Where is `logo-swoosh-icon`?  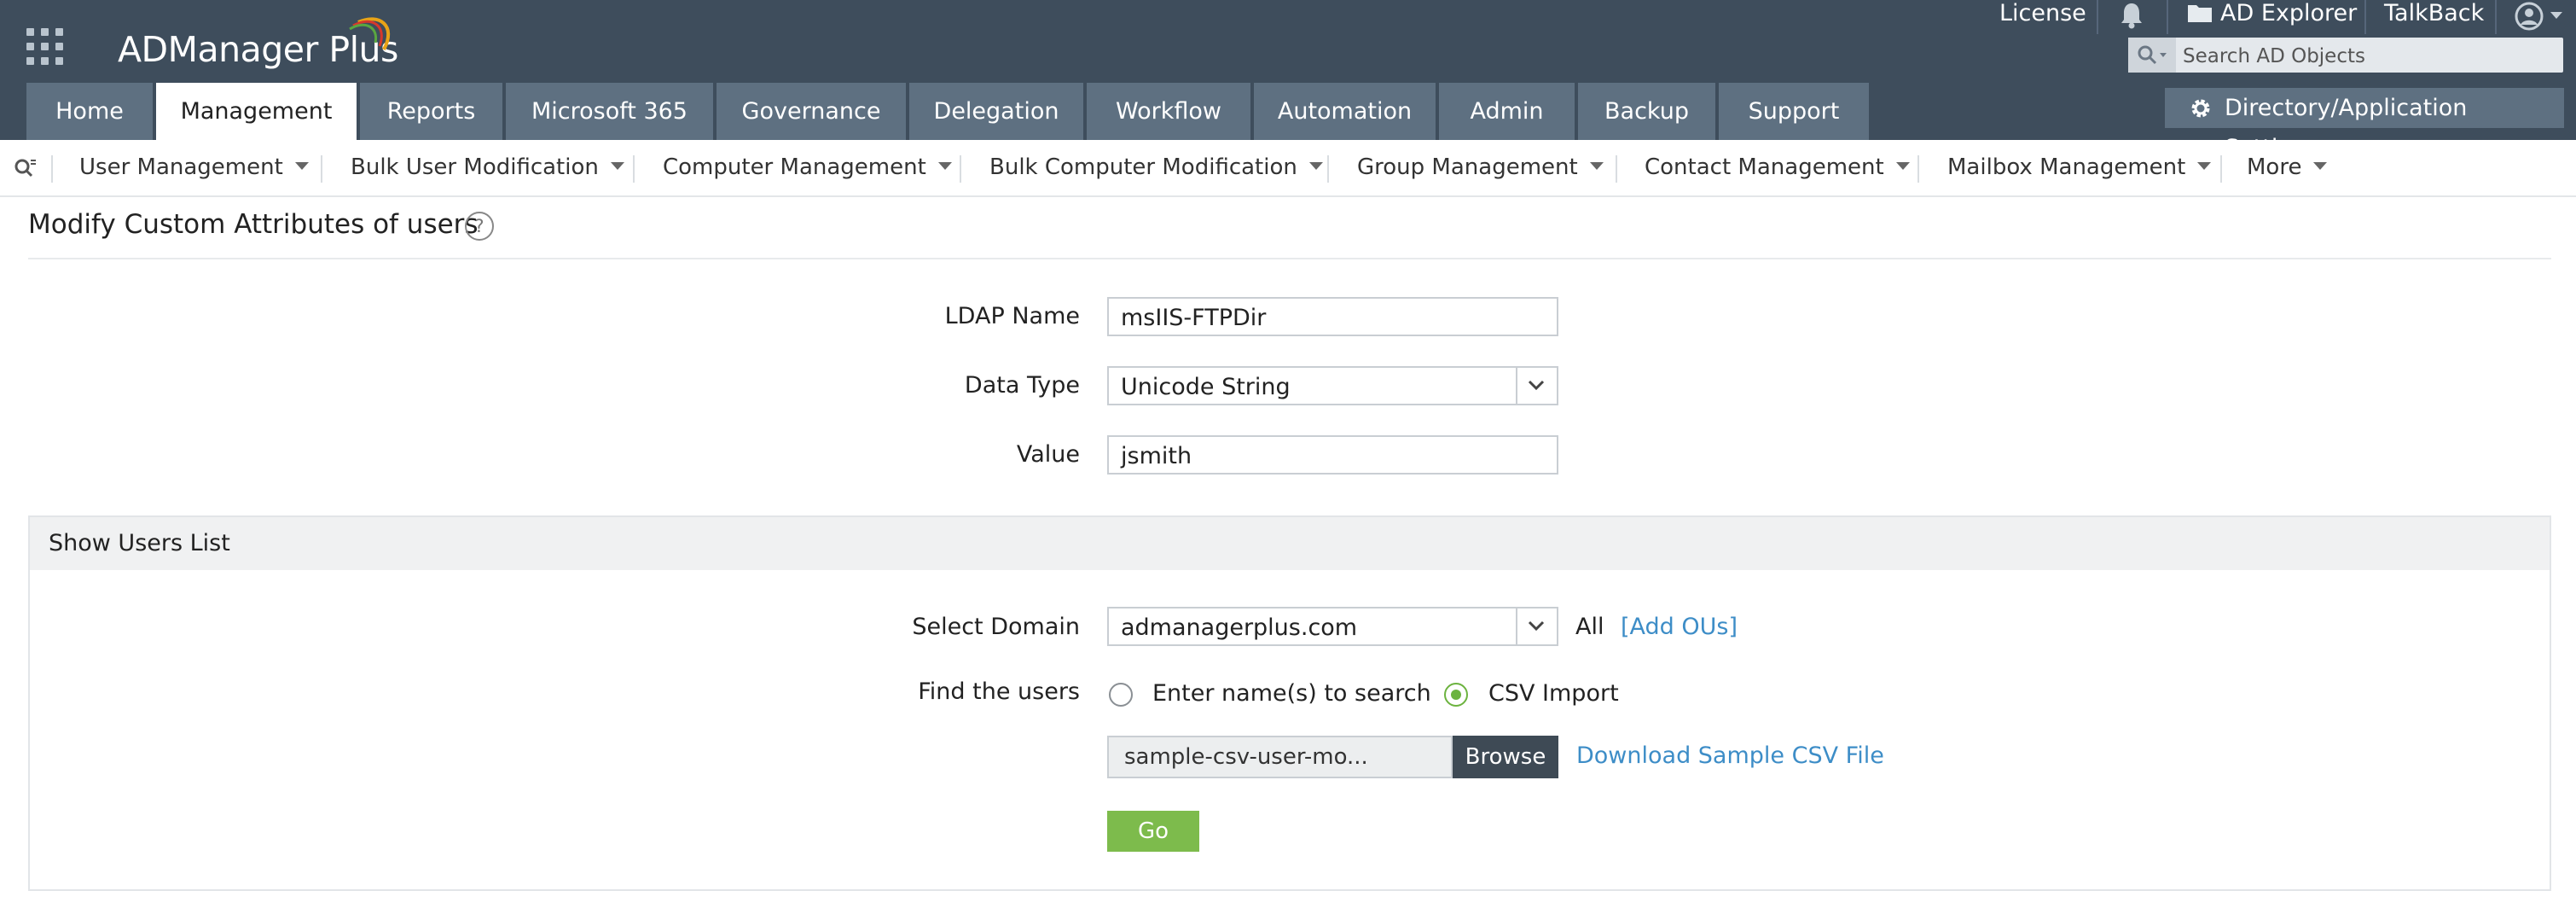
logo-swoosh-icon is located at coordinates (370, 33).